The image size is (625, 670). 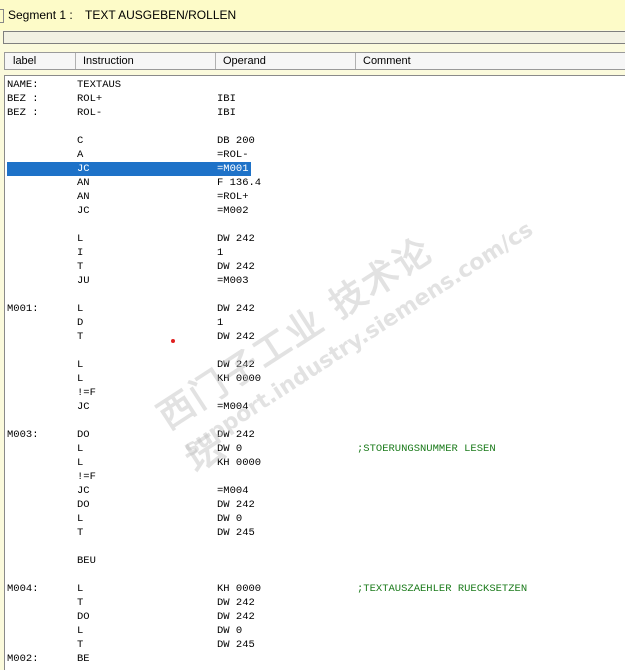 I want to click on line-instruction: BE, so click(x=83, y=659).